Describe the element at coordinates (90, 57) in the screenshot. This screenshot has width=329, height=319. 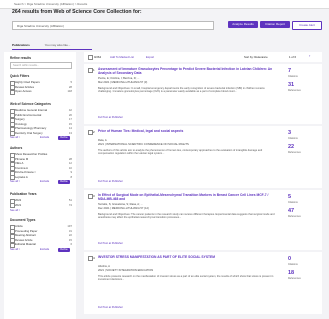
I see `select-all-checkbox` at that location.